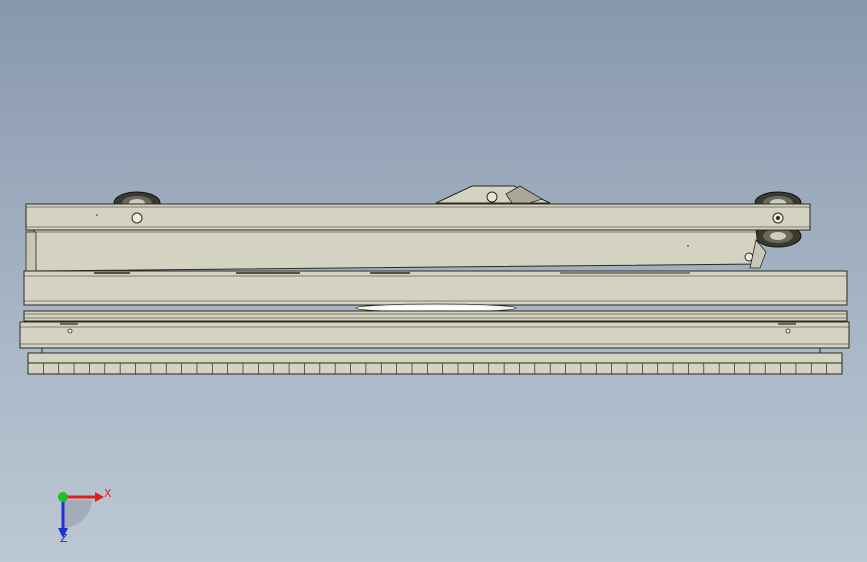 This screenshot has width=867, height=562. Describe the element at coordinates (435, 288) in the screenshot. I see `lower-slide-bar` at that location.